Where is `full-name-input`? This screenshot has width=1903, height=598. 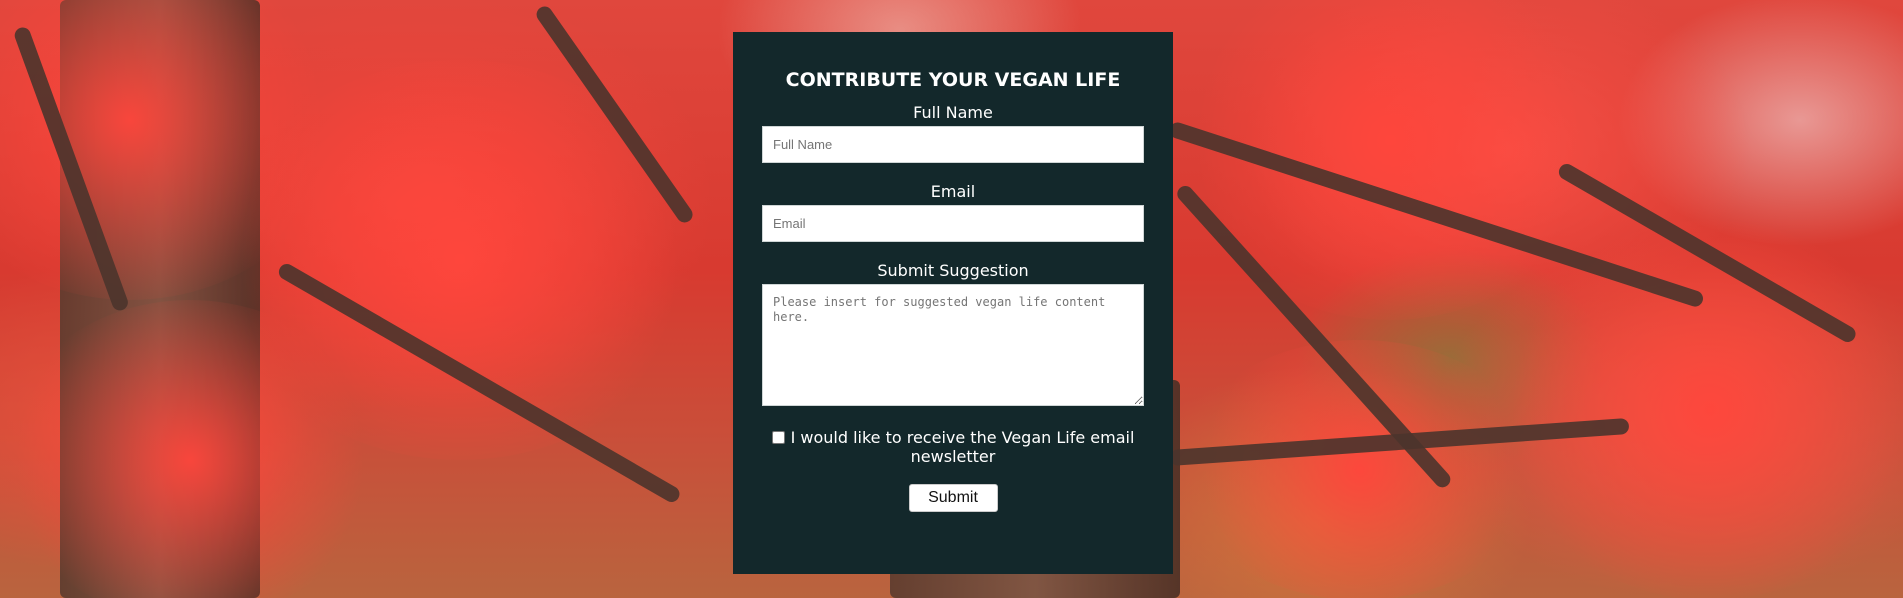
full-name-input is located at coordinates (953, 144).